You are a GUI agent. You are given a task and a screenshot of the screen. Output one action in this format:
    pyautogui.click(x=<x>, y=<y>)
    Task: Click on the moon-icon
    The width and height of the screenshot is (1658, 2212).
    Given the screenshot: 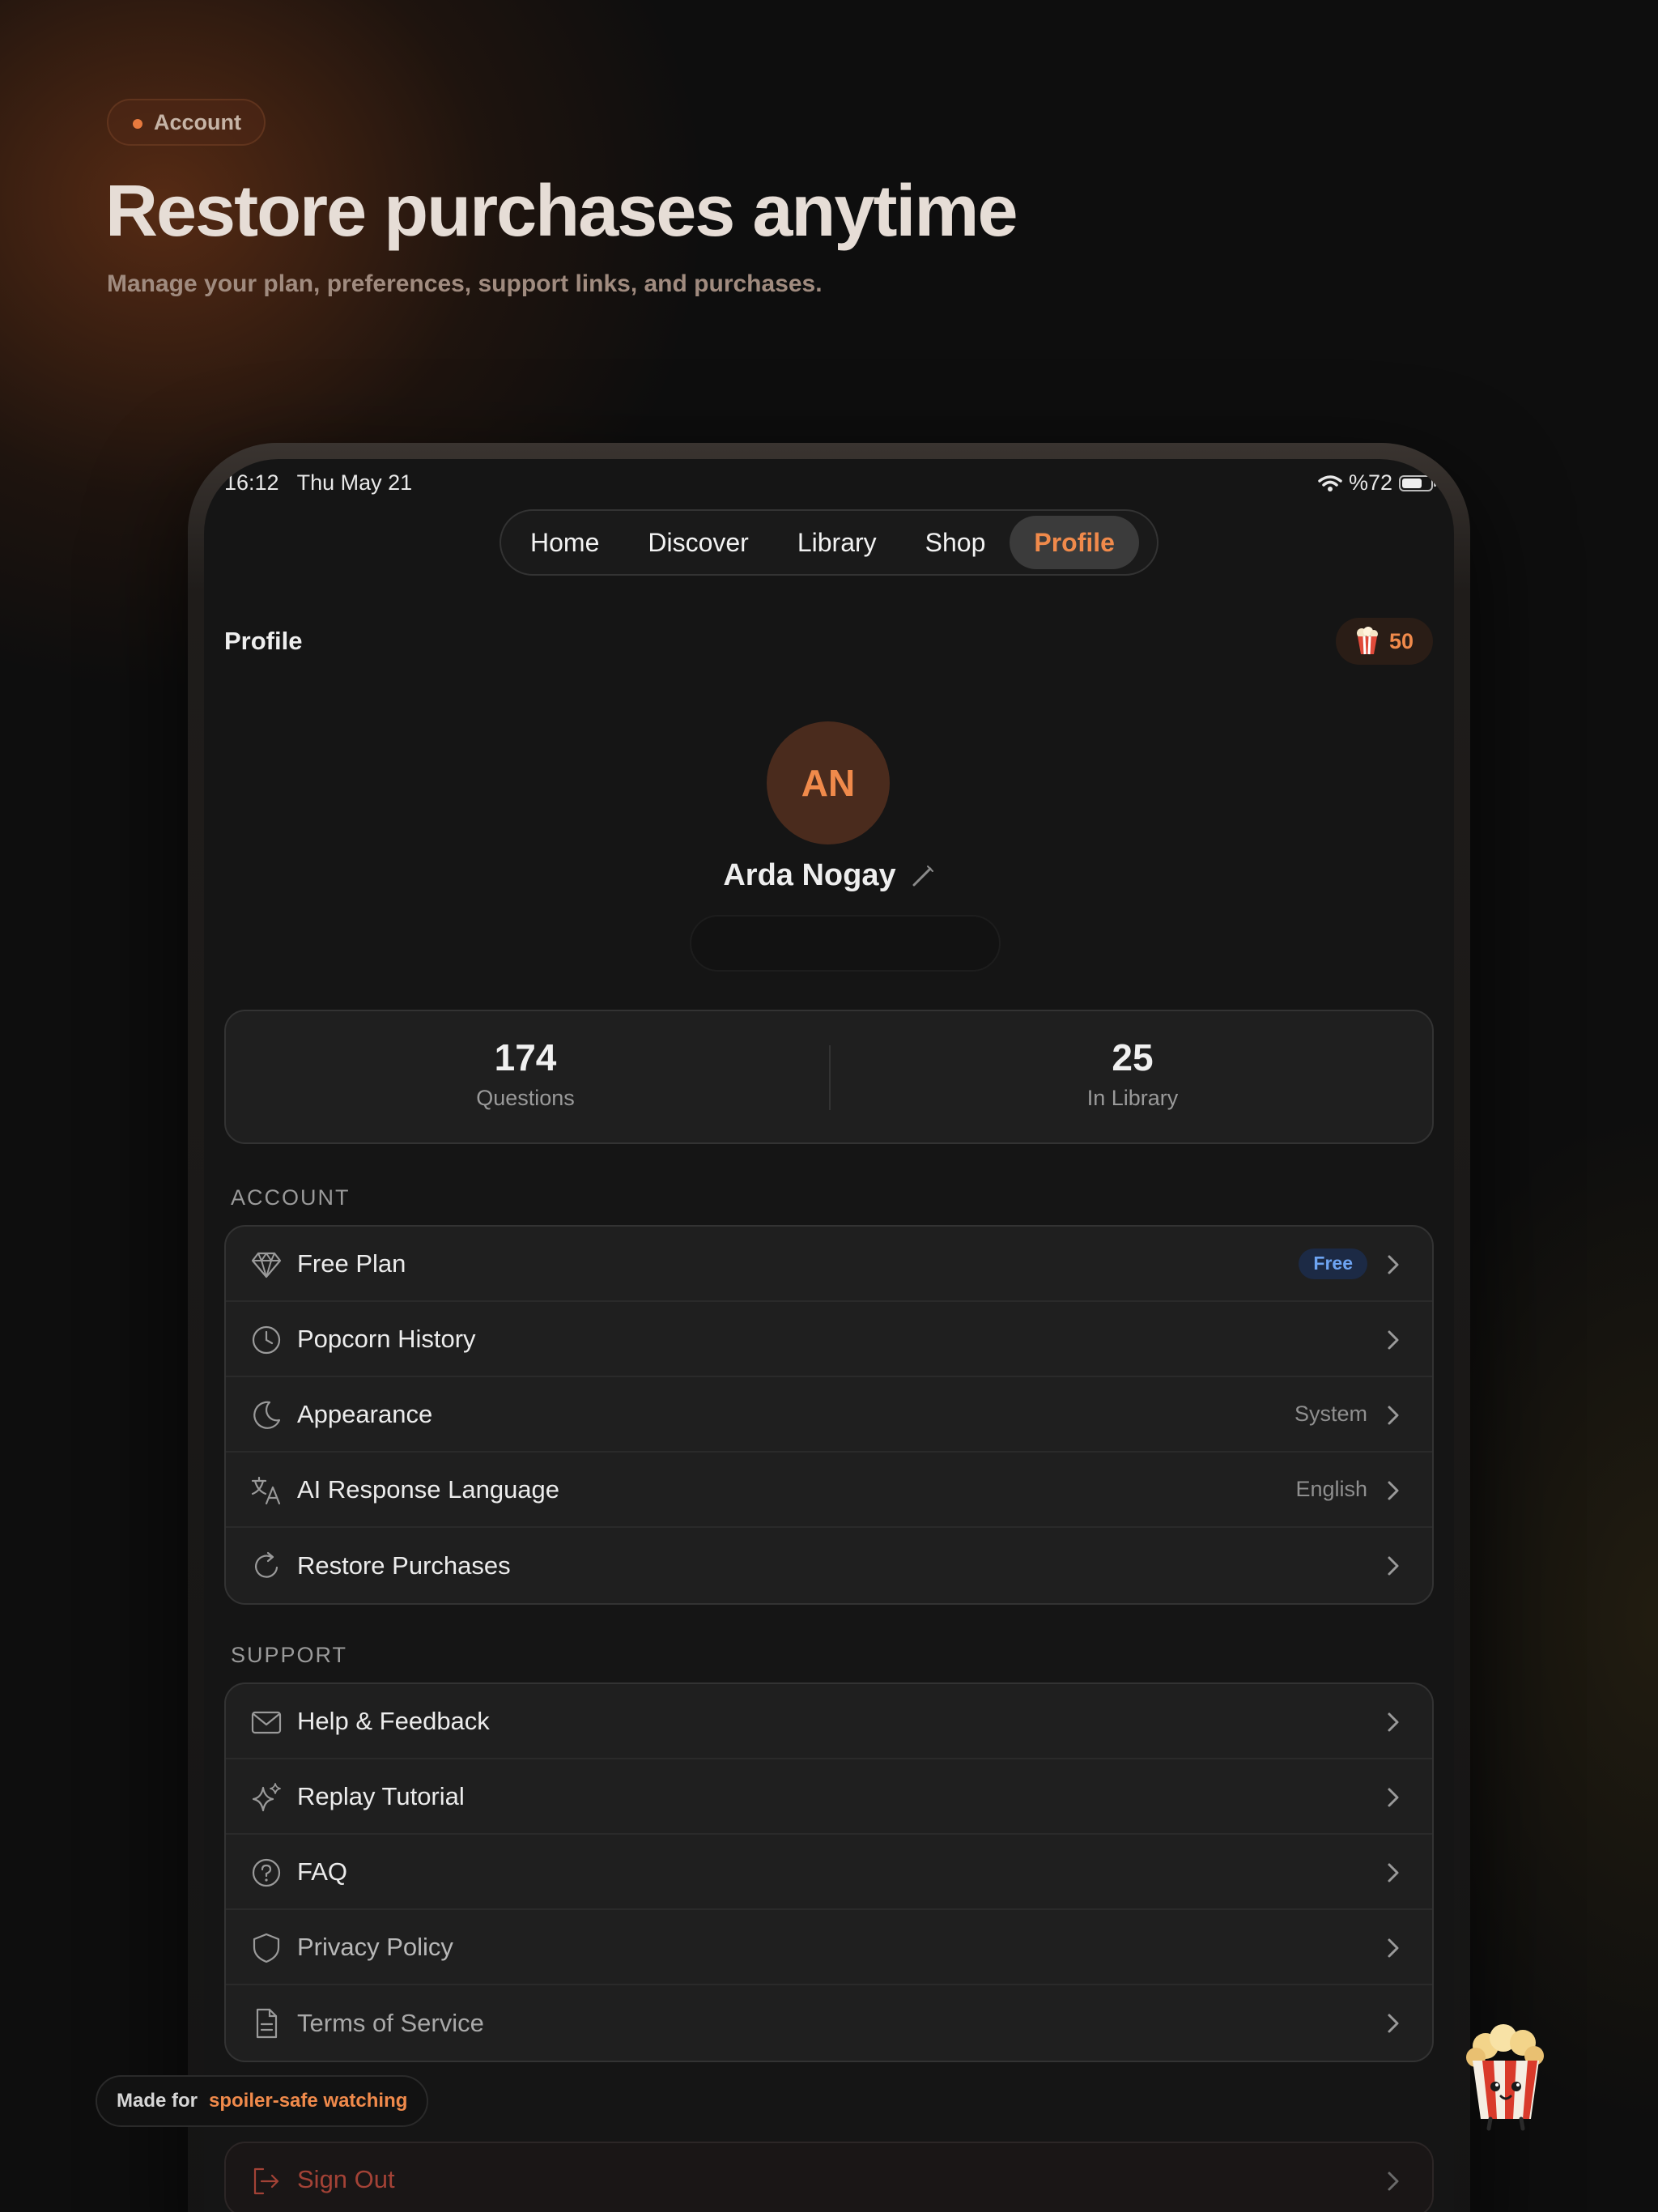 What is the action you would take?
    pyautogui.click(x=267, y=1415)
    